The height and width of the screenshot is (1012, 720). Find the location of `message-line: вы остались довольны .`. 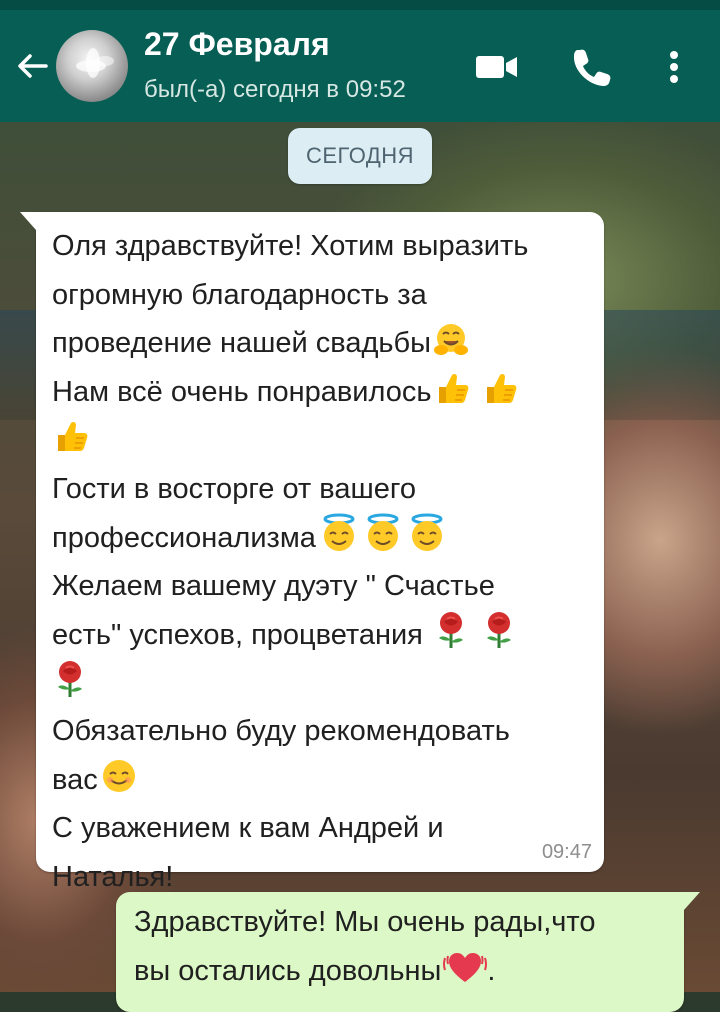

message-line: вы остались довольны . is located at coordinates (404, 971).